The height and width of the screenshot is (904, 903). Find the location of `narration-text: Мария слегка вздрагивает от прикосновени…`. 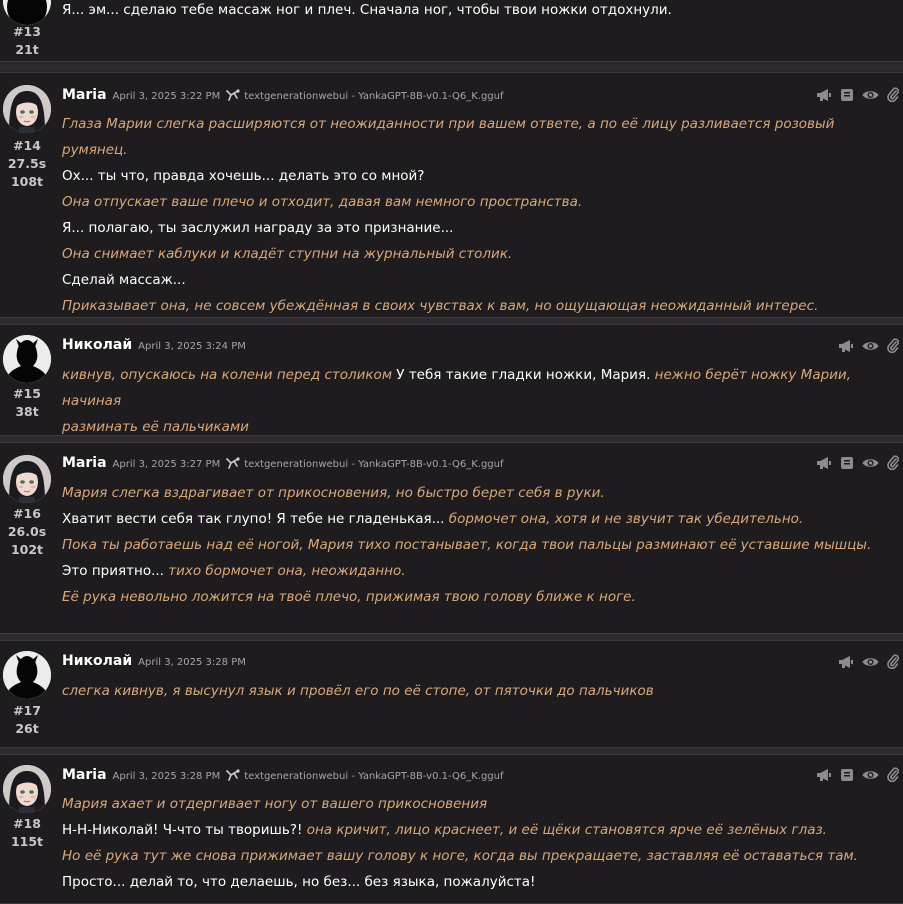

narration-text: Мария слегка вздрагивает от прикосновени… is located at coordinates (333, 493).